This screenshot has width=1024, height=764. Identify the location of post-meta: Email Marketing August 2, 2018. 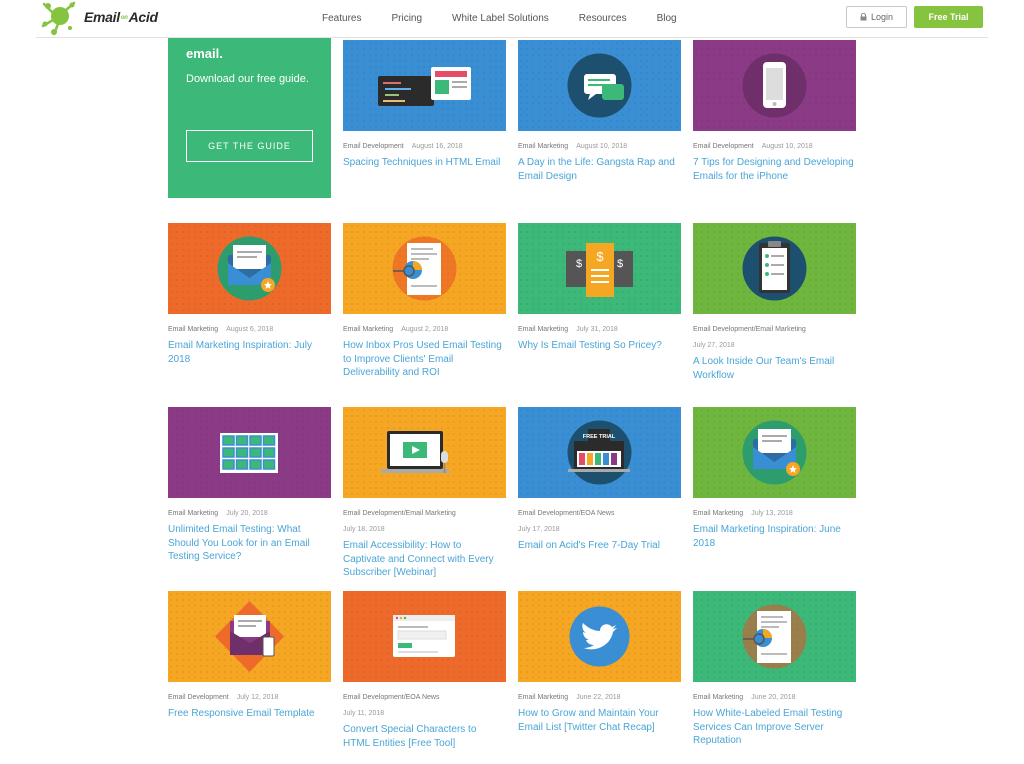
(424, 329).